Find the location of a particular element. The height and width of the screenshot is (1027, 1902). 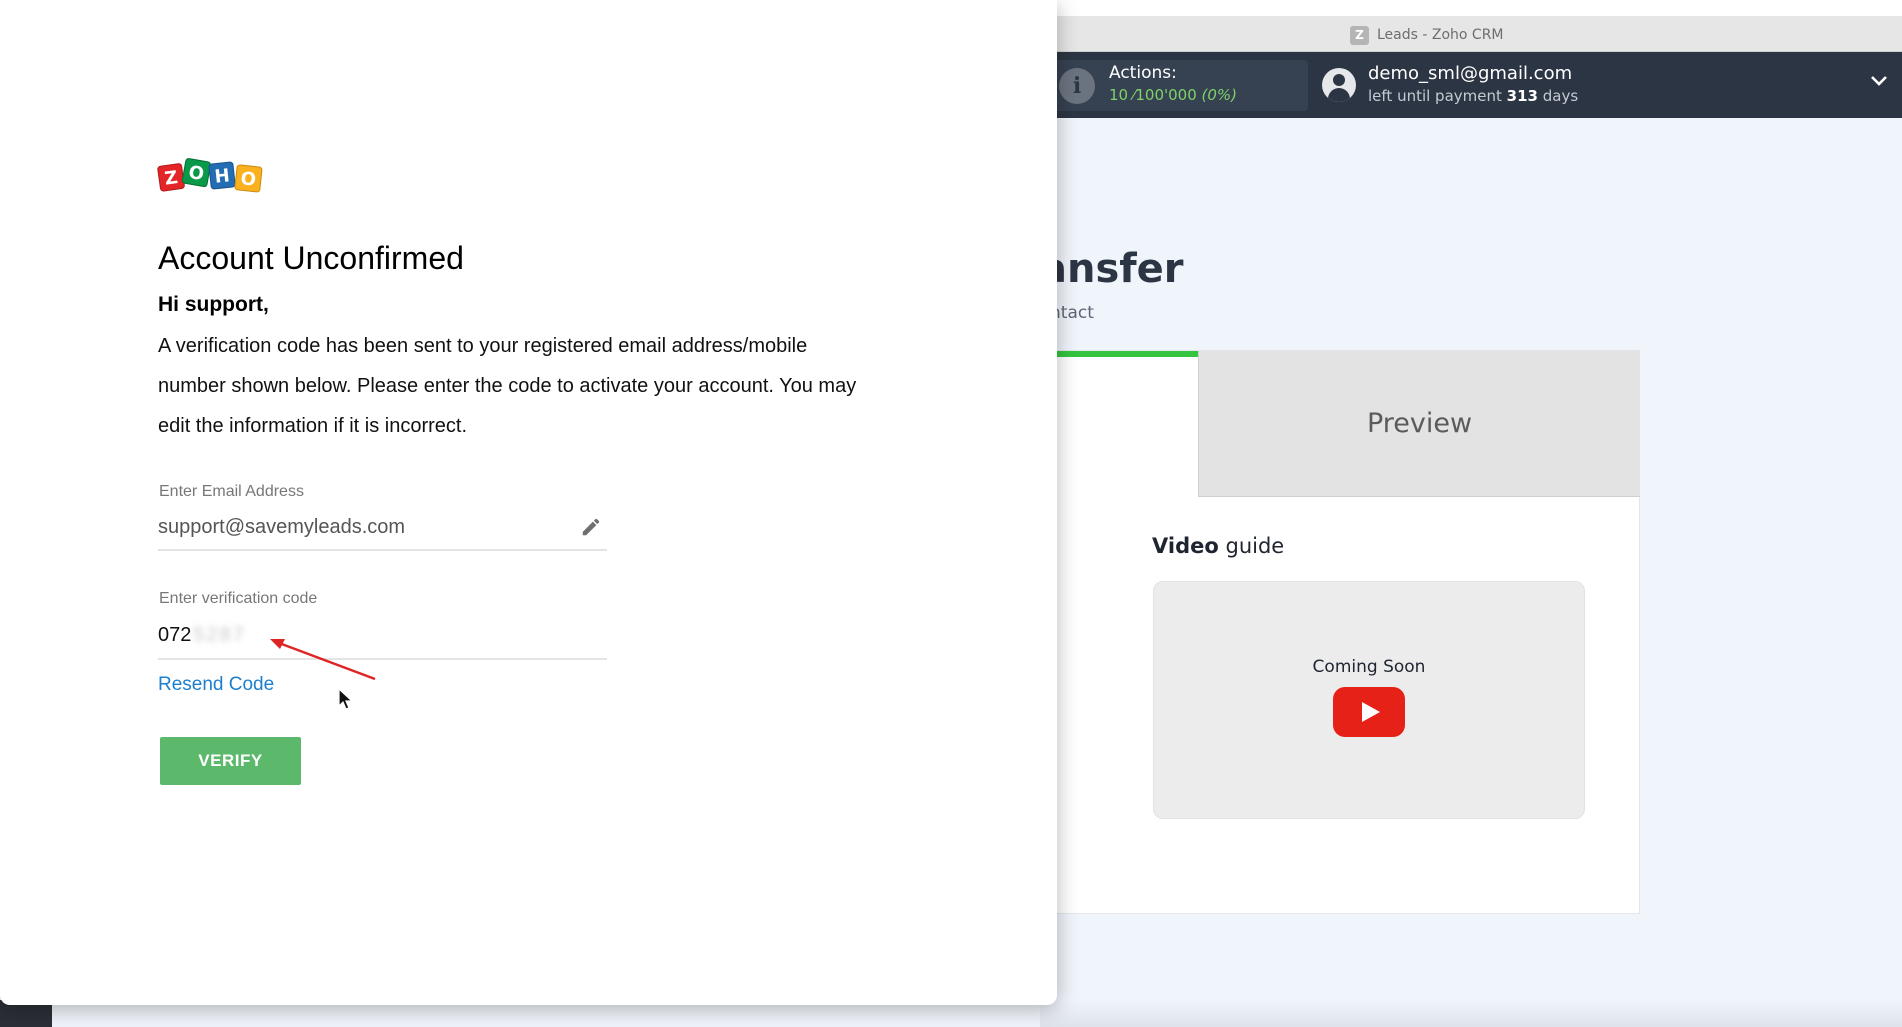

info-icon: i is located at coordinates (1077, 86).